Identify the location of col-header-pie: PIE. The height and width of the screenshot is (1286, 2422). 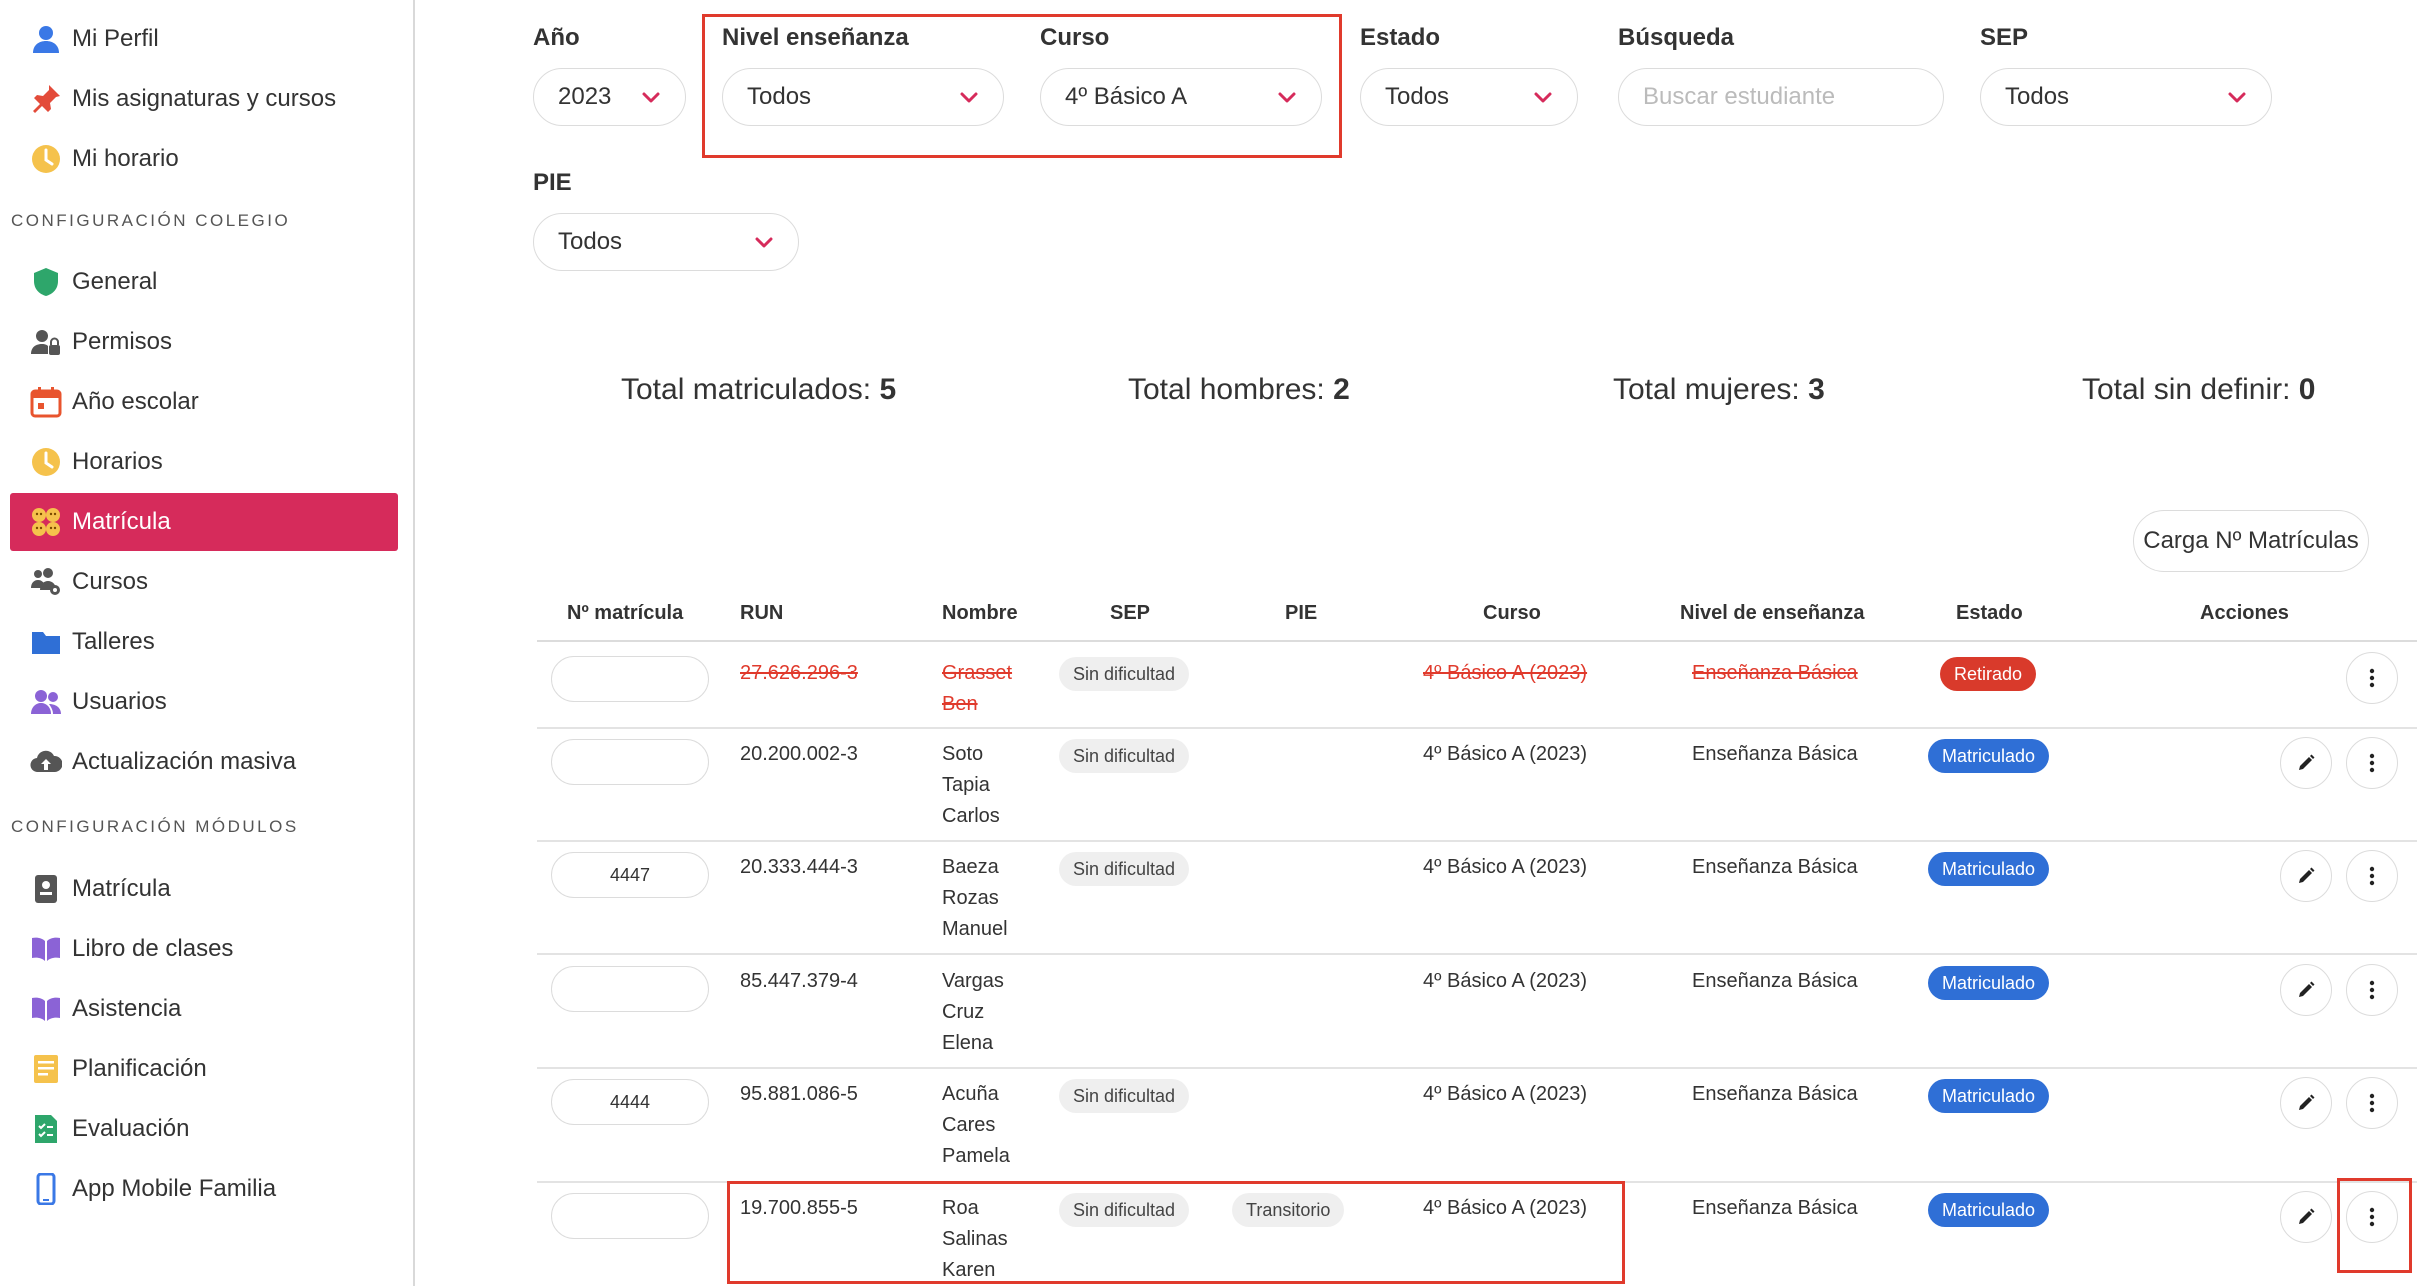
(1301, 613).